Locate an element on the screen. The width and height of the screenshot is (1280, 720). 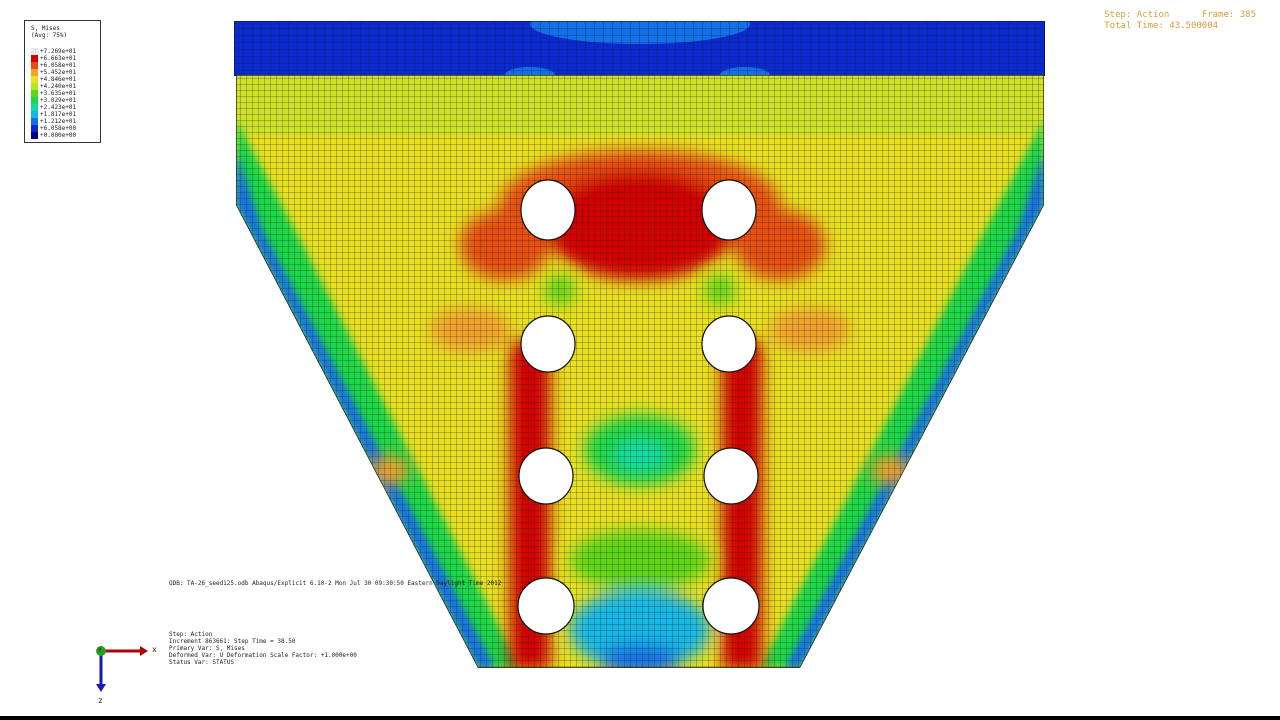
legend-value: +4.240e+01 is located at coordinates (58, 86).